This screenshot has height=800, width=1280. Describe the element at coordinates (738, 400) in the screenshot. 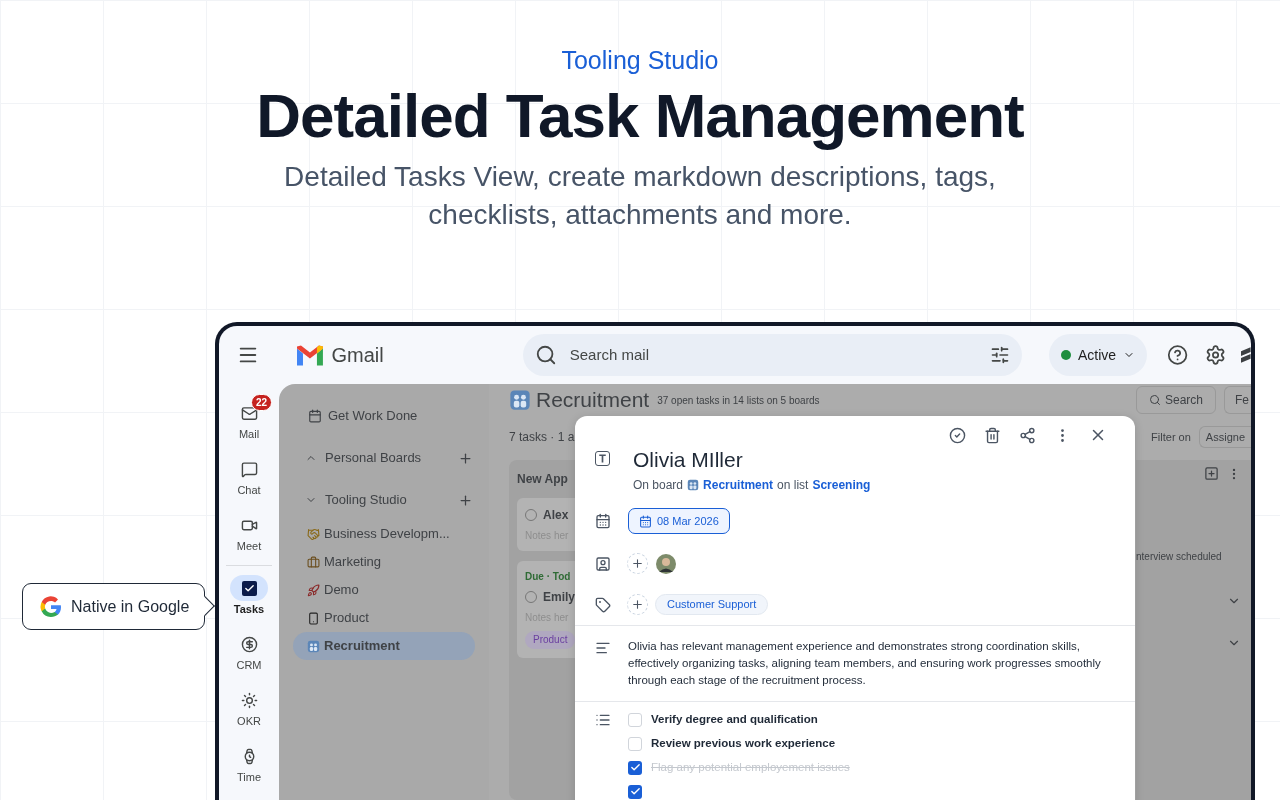

I see `board-summary: 37 open tasks in 14 lists on 5 boards` at that location.